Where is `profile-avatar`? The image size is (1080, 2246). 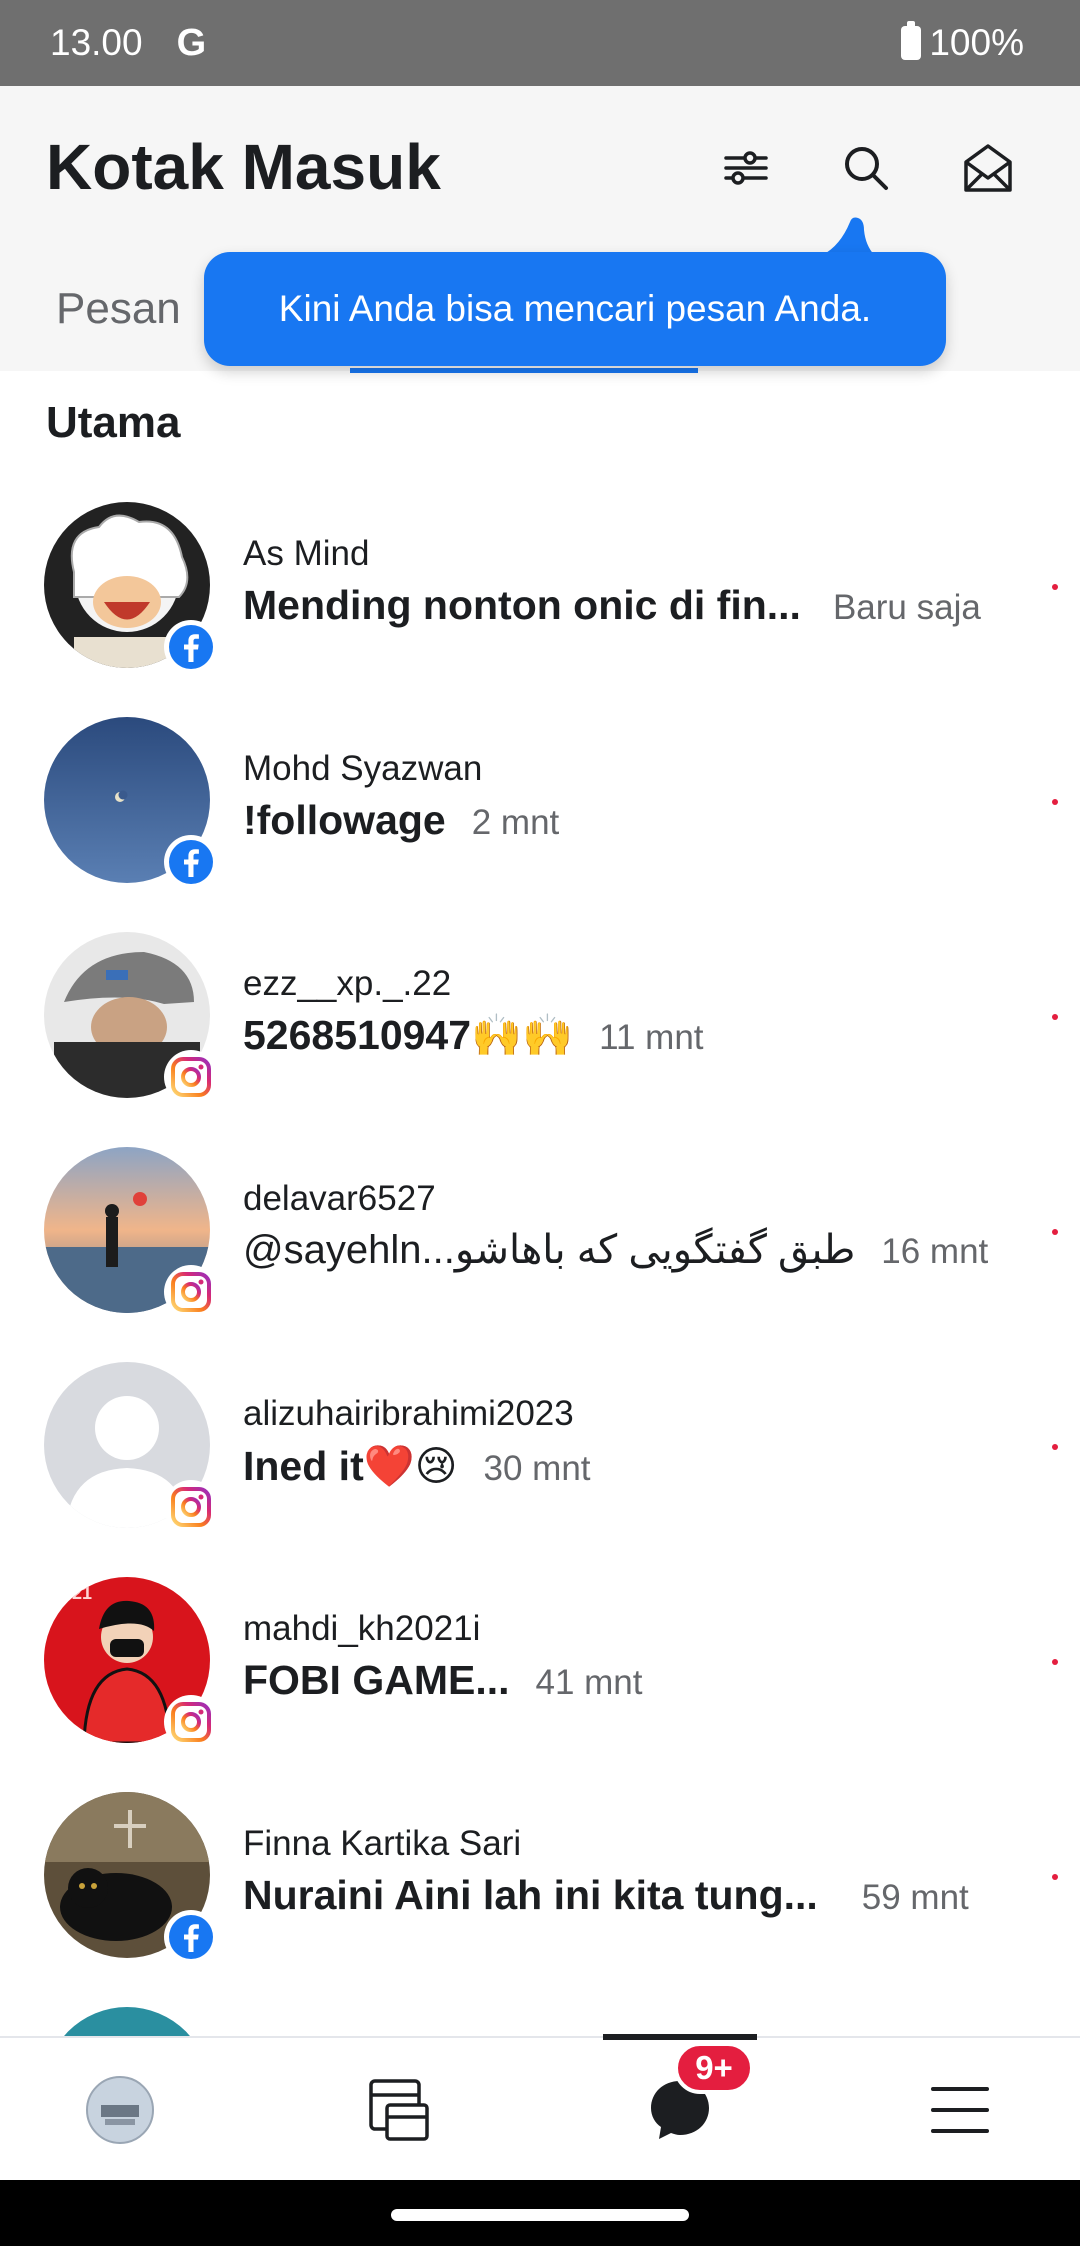 profile-avatar is located at coordinates (120, 2110).